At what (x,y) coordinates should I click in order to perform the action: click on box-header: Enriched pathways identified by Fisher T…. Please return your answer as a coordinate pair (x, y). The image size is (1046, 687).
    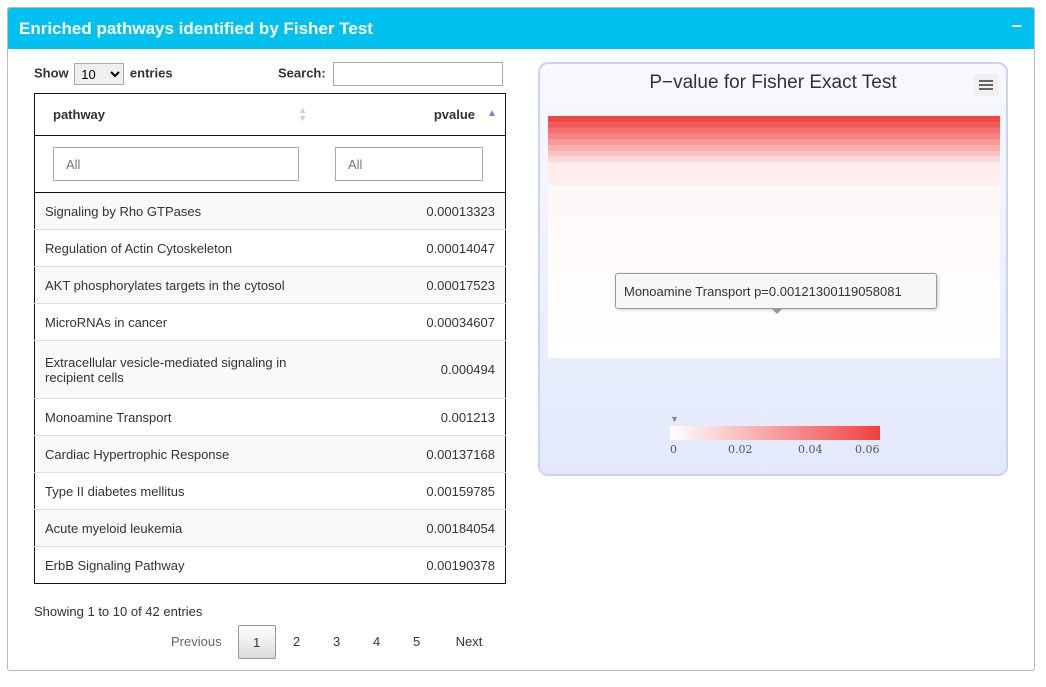
    Looking at the image, I should click on (521, 28).